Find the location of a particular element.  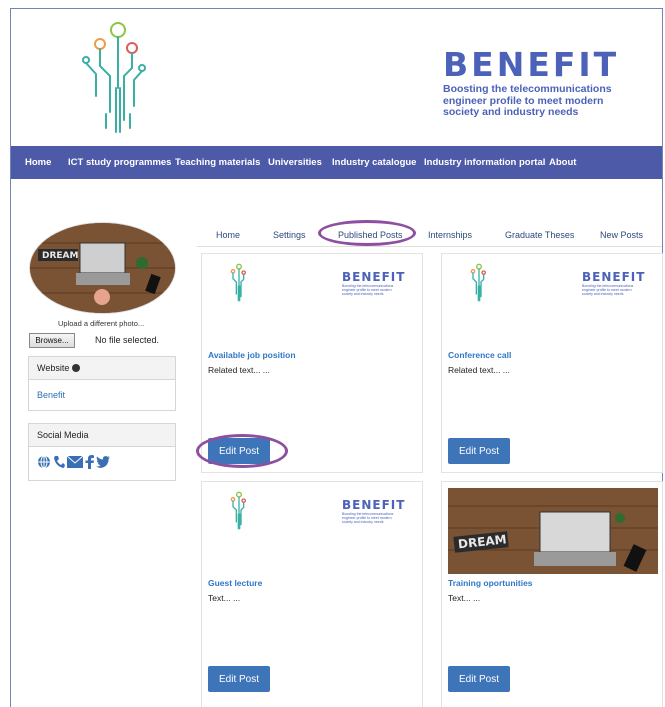

edit-post-highlight is located at coordinates (242, 451).